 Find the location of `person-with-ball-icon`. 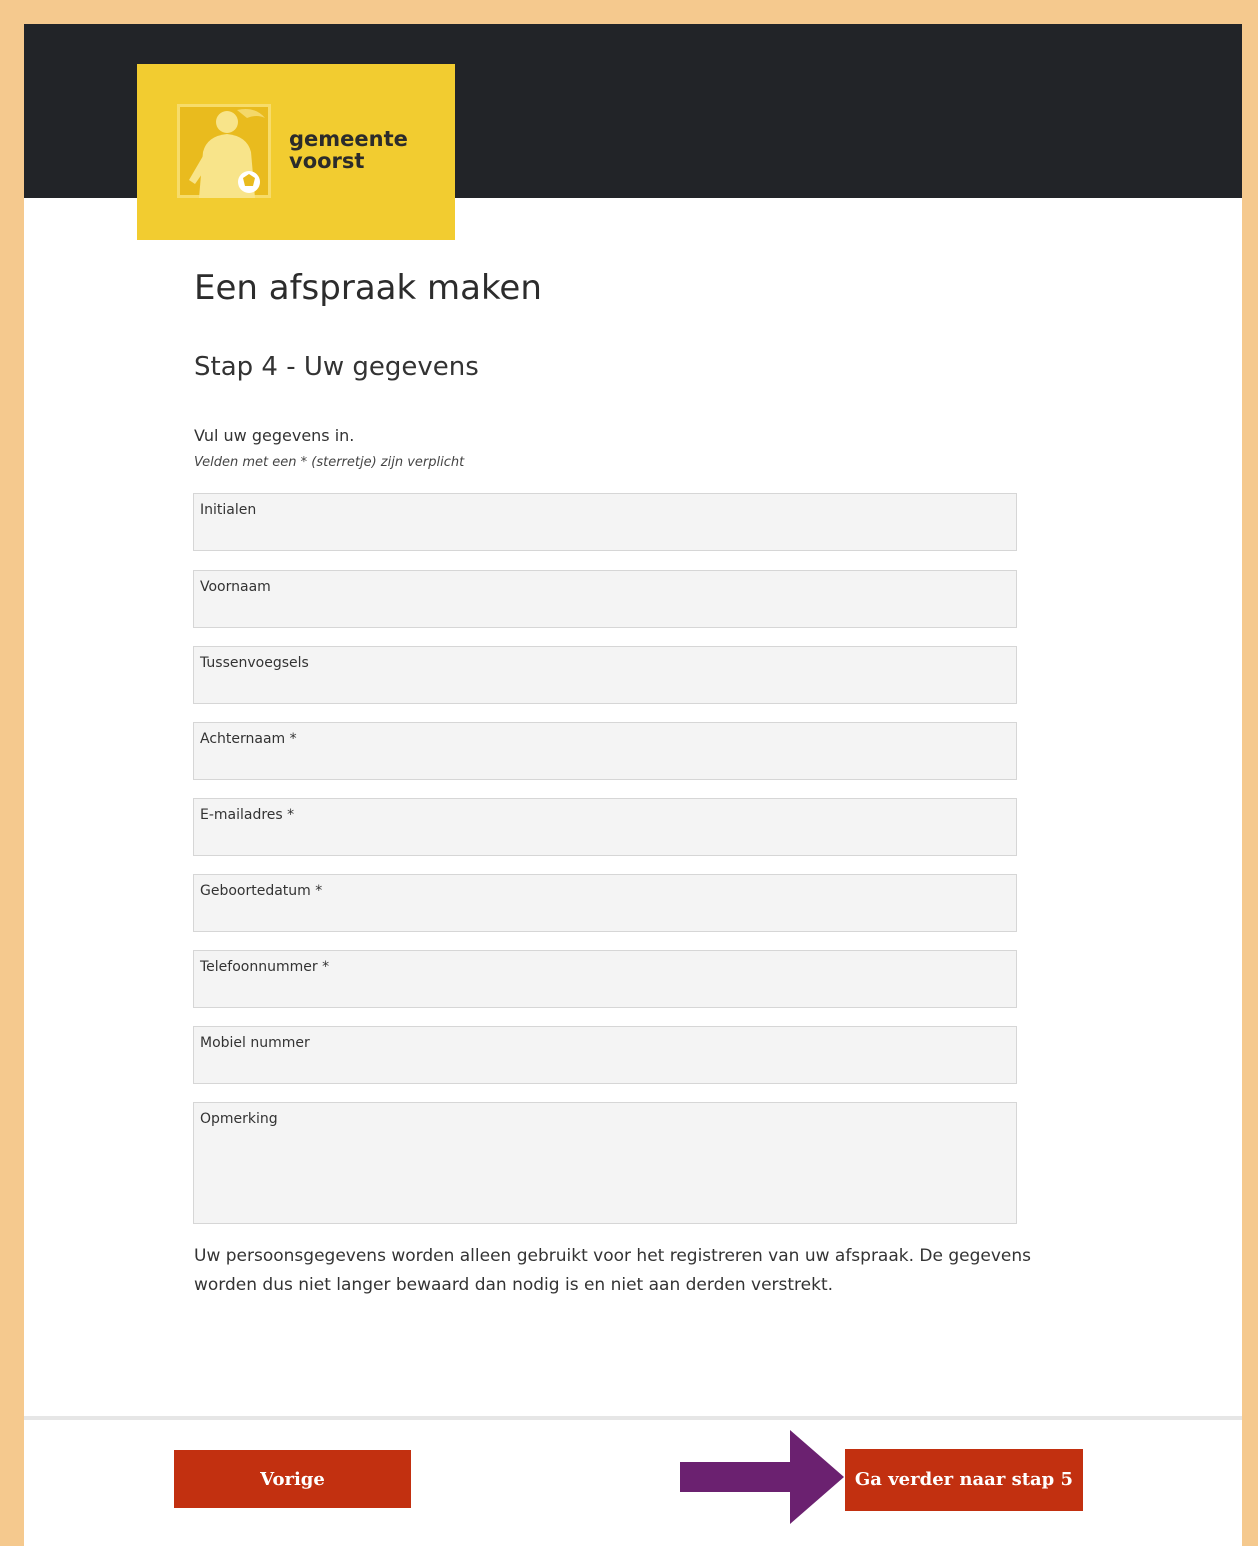

person-with-ball-icon is located at coordinates (224, 151).